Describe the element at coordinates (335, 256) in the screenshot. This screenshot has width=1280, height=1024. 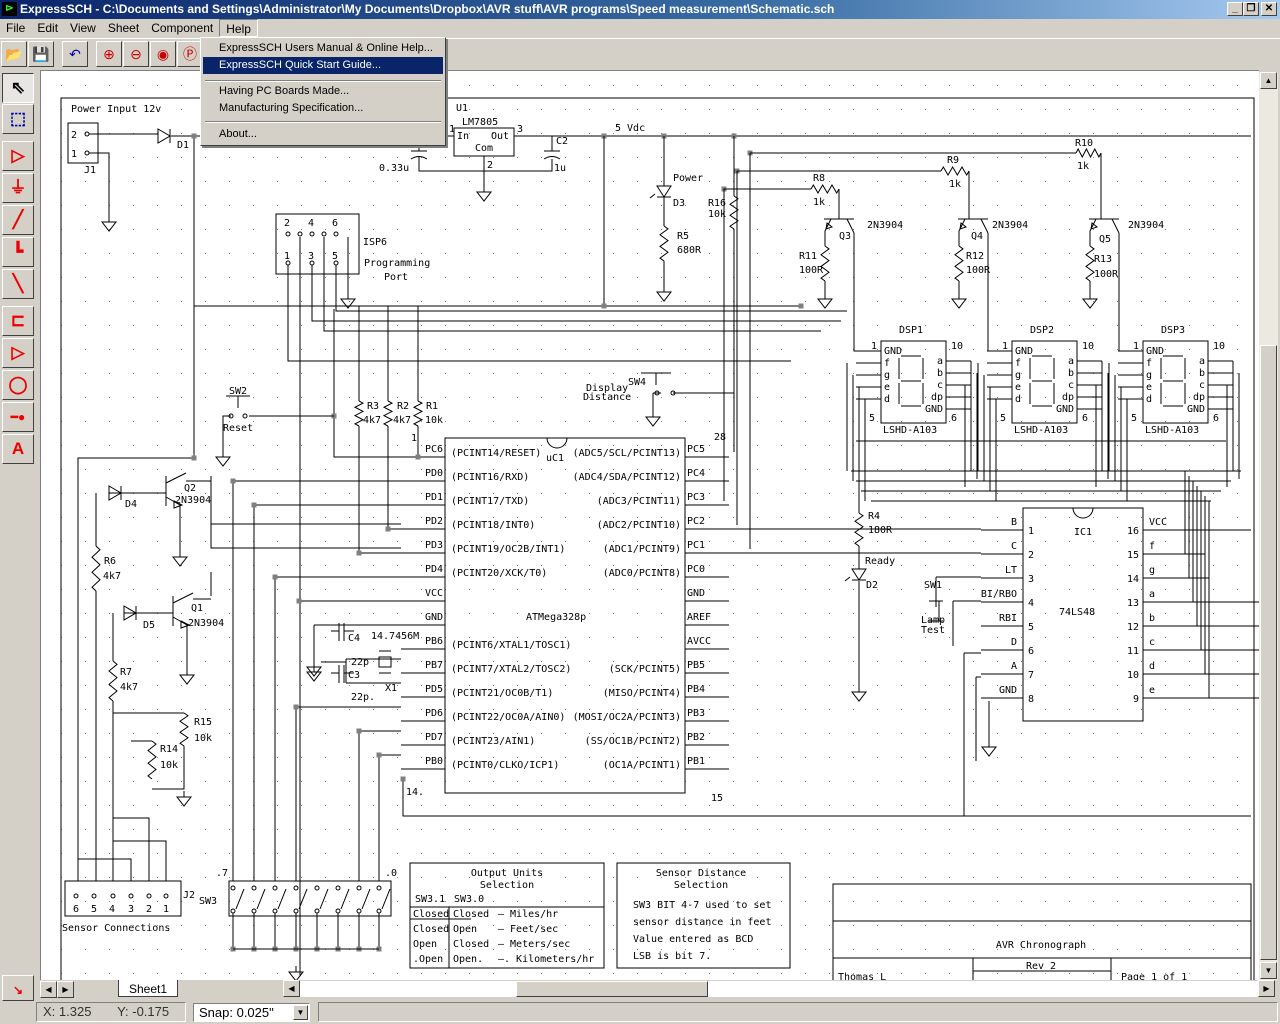
I see `label-isp-p5: 5` at that location.